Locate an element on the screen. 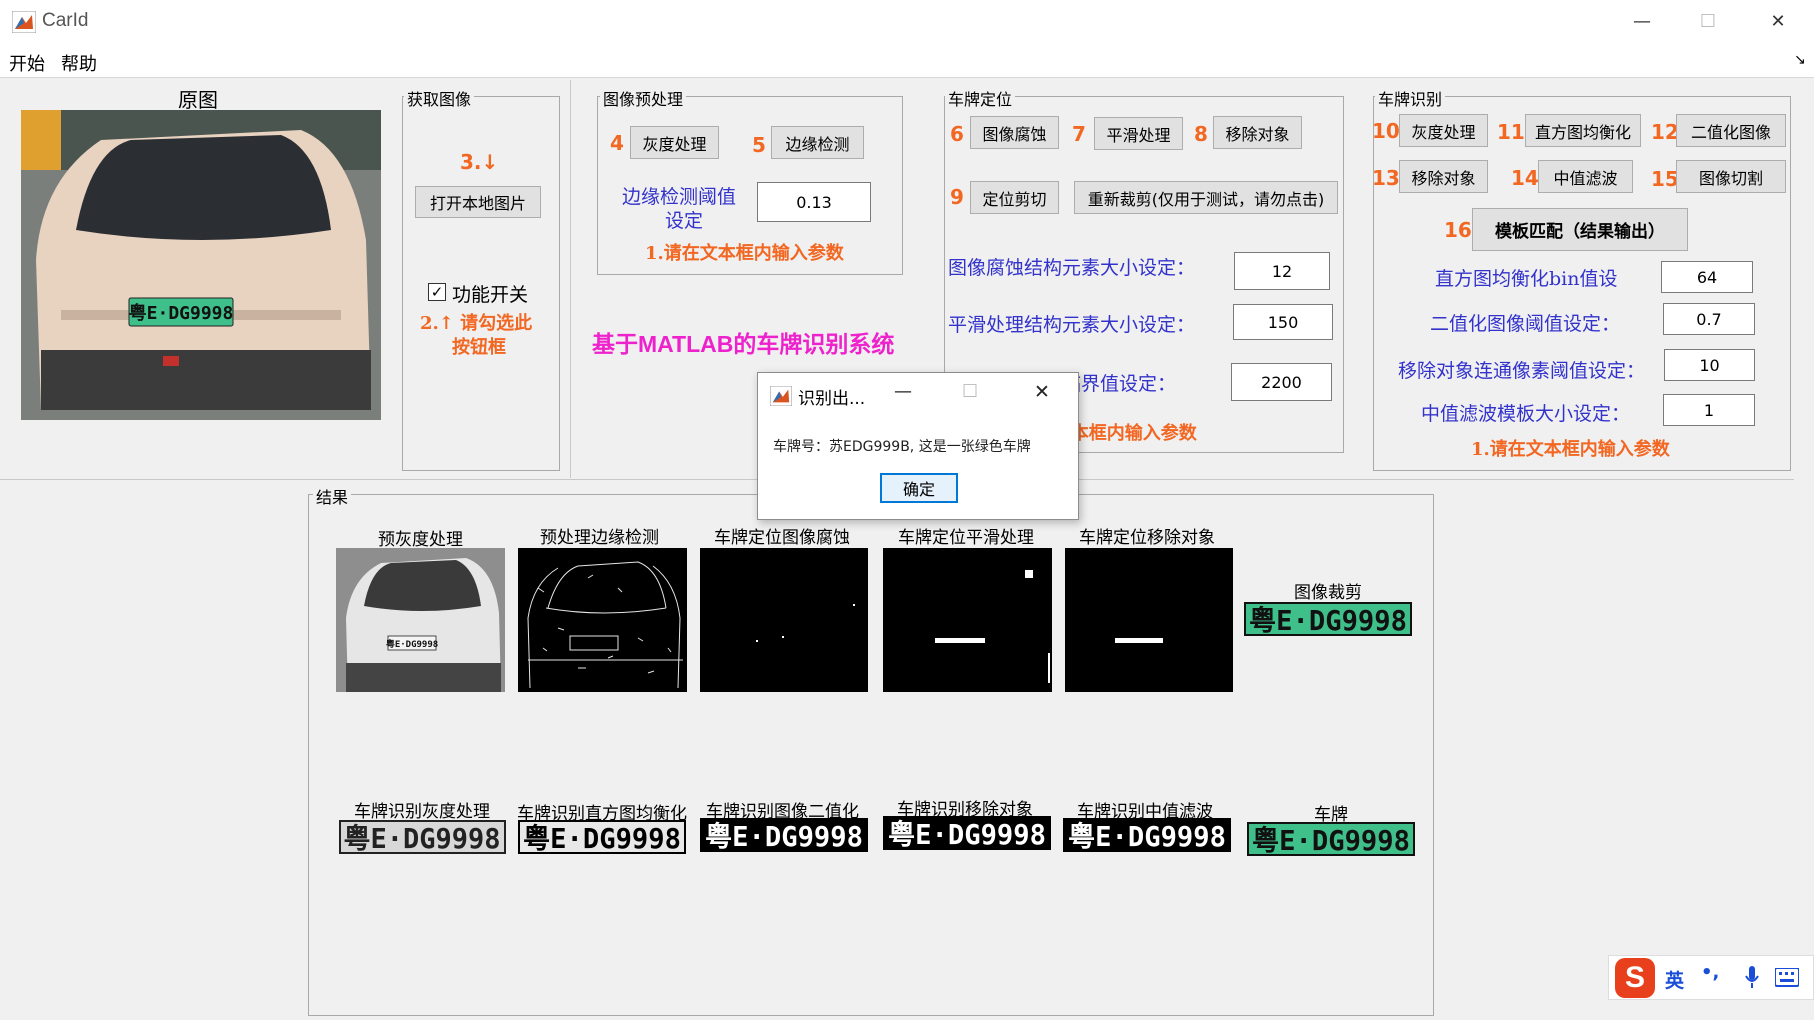 This screenshot has height=1020, width=1814. acquire-step-hint: 3.↓ is located at coordinates (479, 162).